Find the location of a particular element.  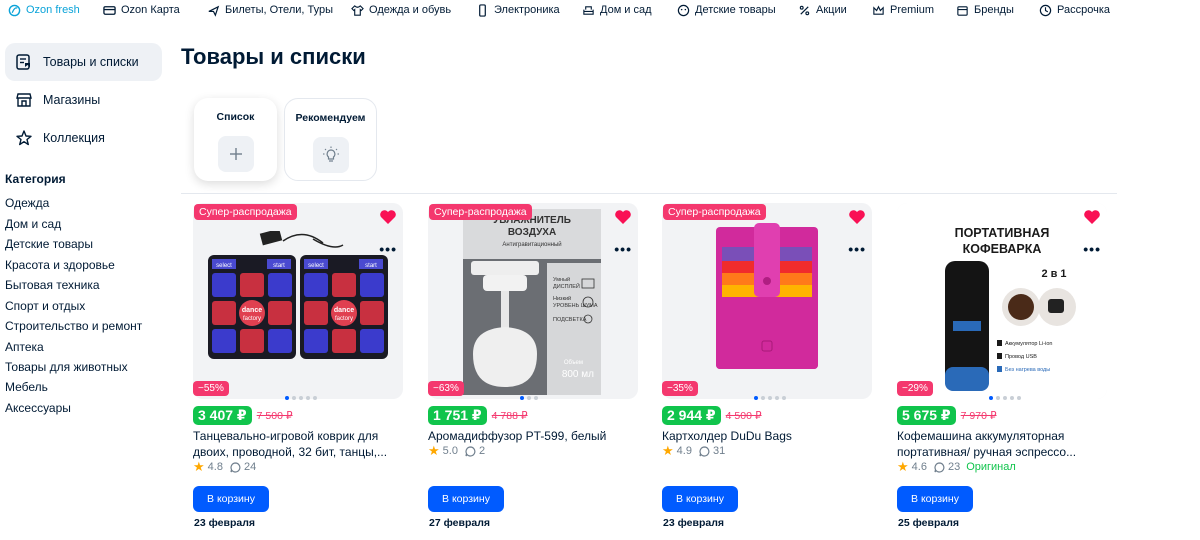

rating-row: ★ 4.6 23 Оригинал is located at coordinates (956, 467).